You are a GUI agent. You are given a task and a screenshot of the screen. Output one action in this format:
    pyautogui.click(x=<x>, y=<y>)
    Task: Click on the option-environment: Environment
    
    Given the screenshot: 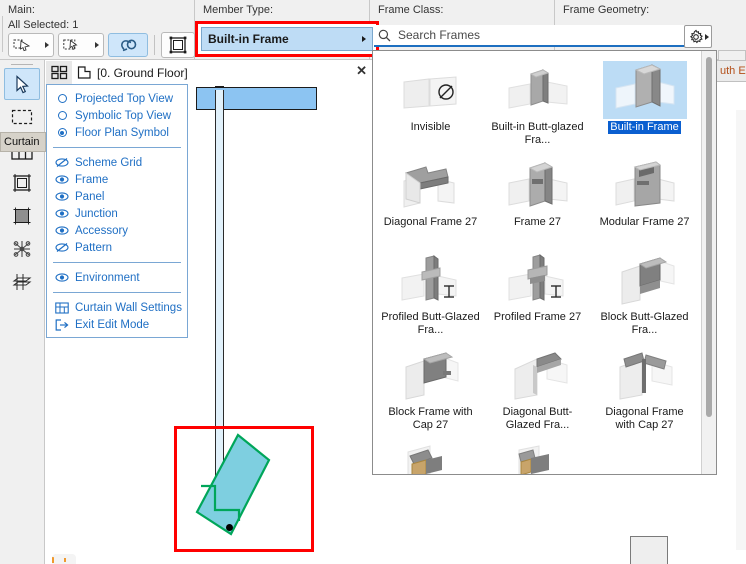 What is the action you would take?
    pyautogui.click(x=117, y=277)
    